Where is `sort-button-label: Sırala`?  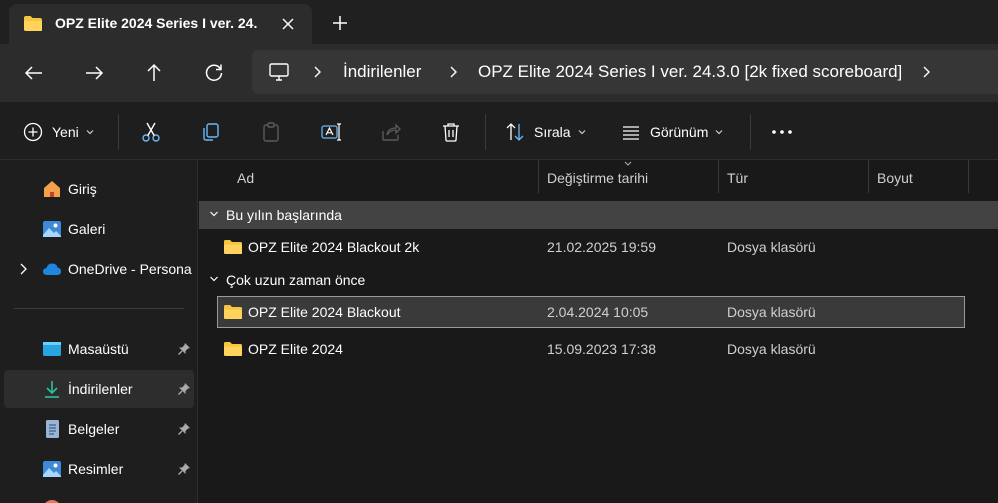
sort-button-label: Sırala is located at coordinates (552, 132).